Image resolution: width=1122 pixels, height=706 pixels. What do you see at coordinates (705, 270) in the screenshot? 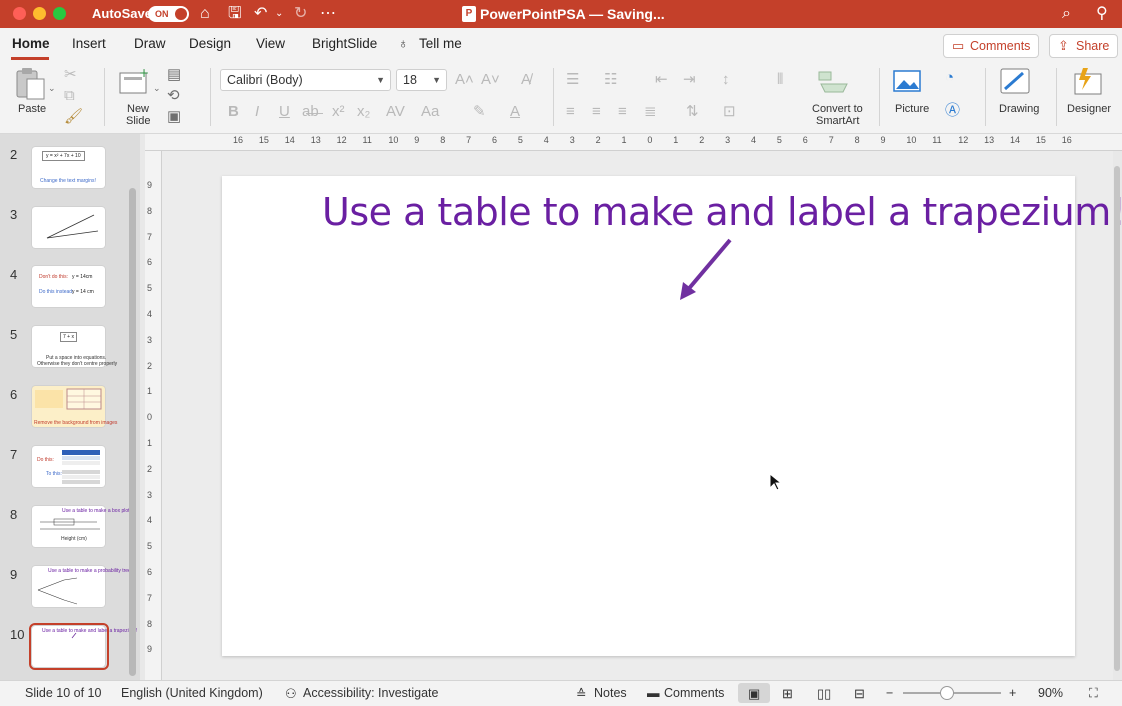
I see `arrow-shape` at bounding box center [705, 270].